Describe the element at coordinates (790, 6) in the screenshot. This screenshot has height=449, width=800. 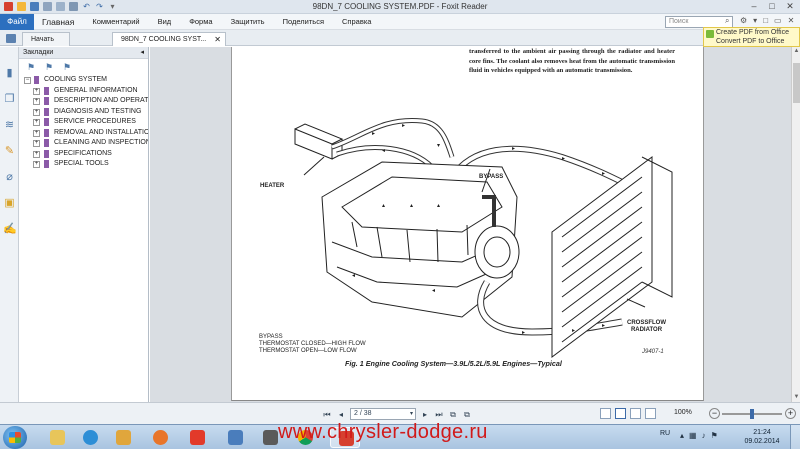
I see `close-button: ✕` at that location.